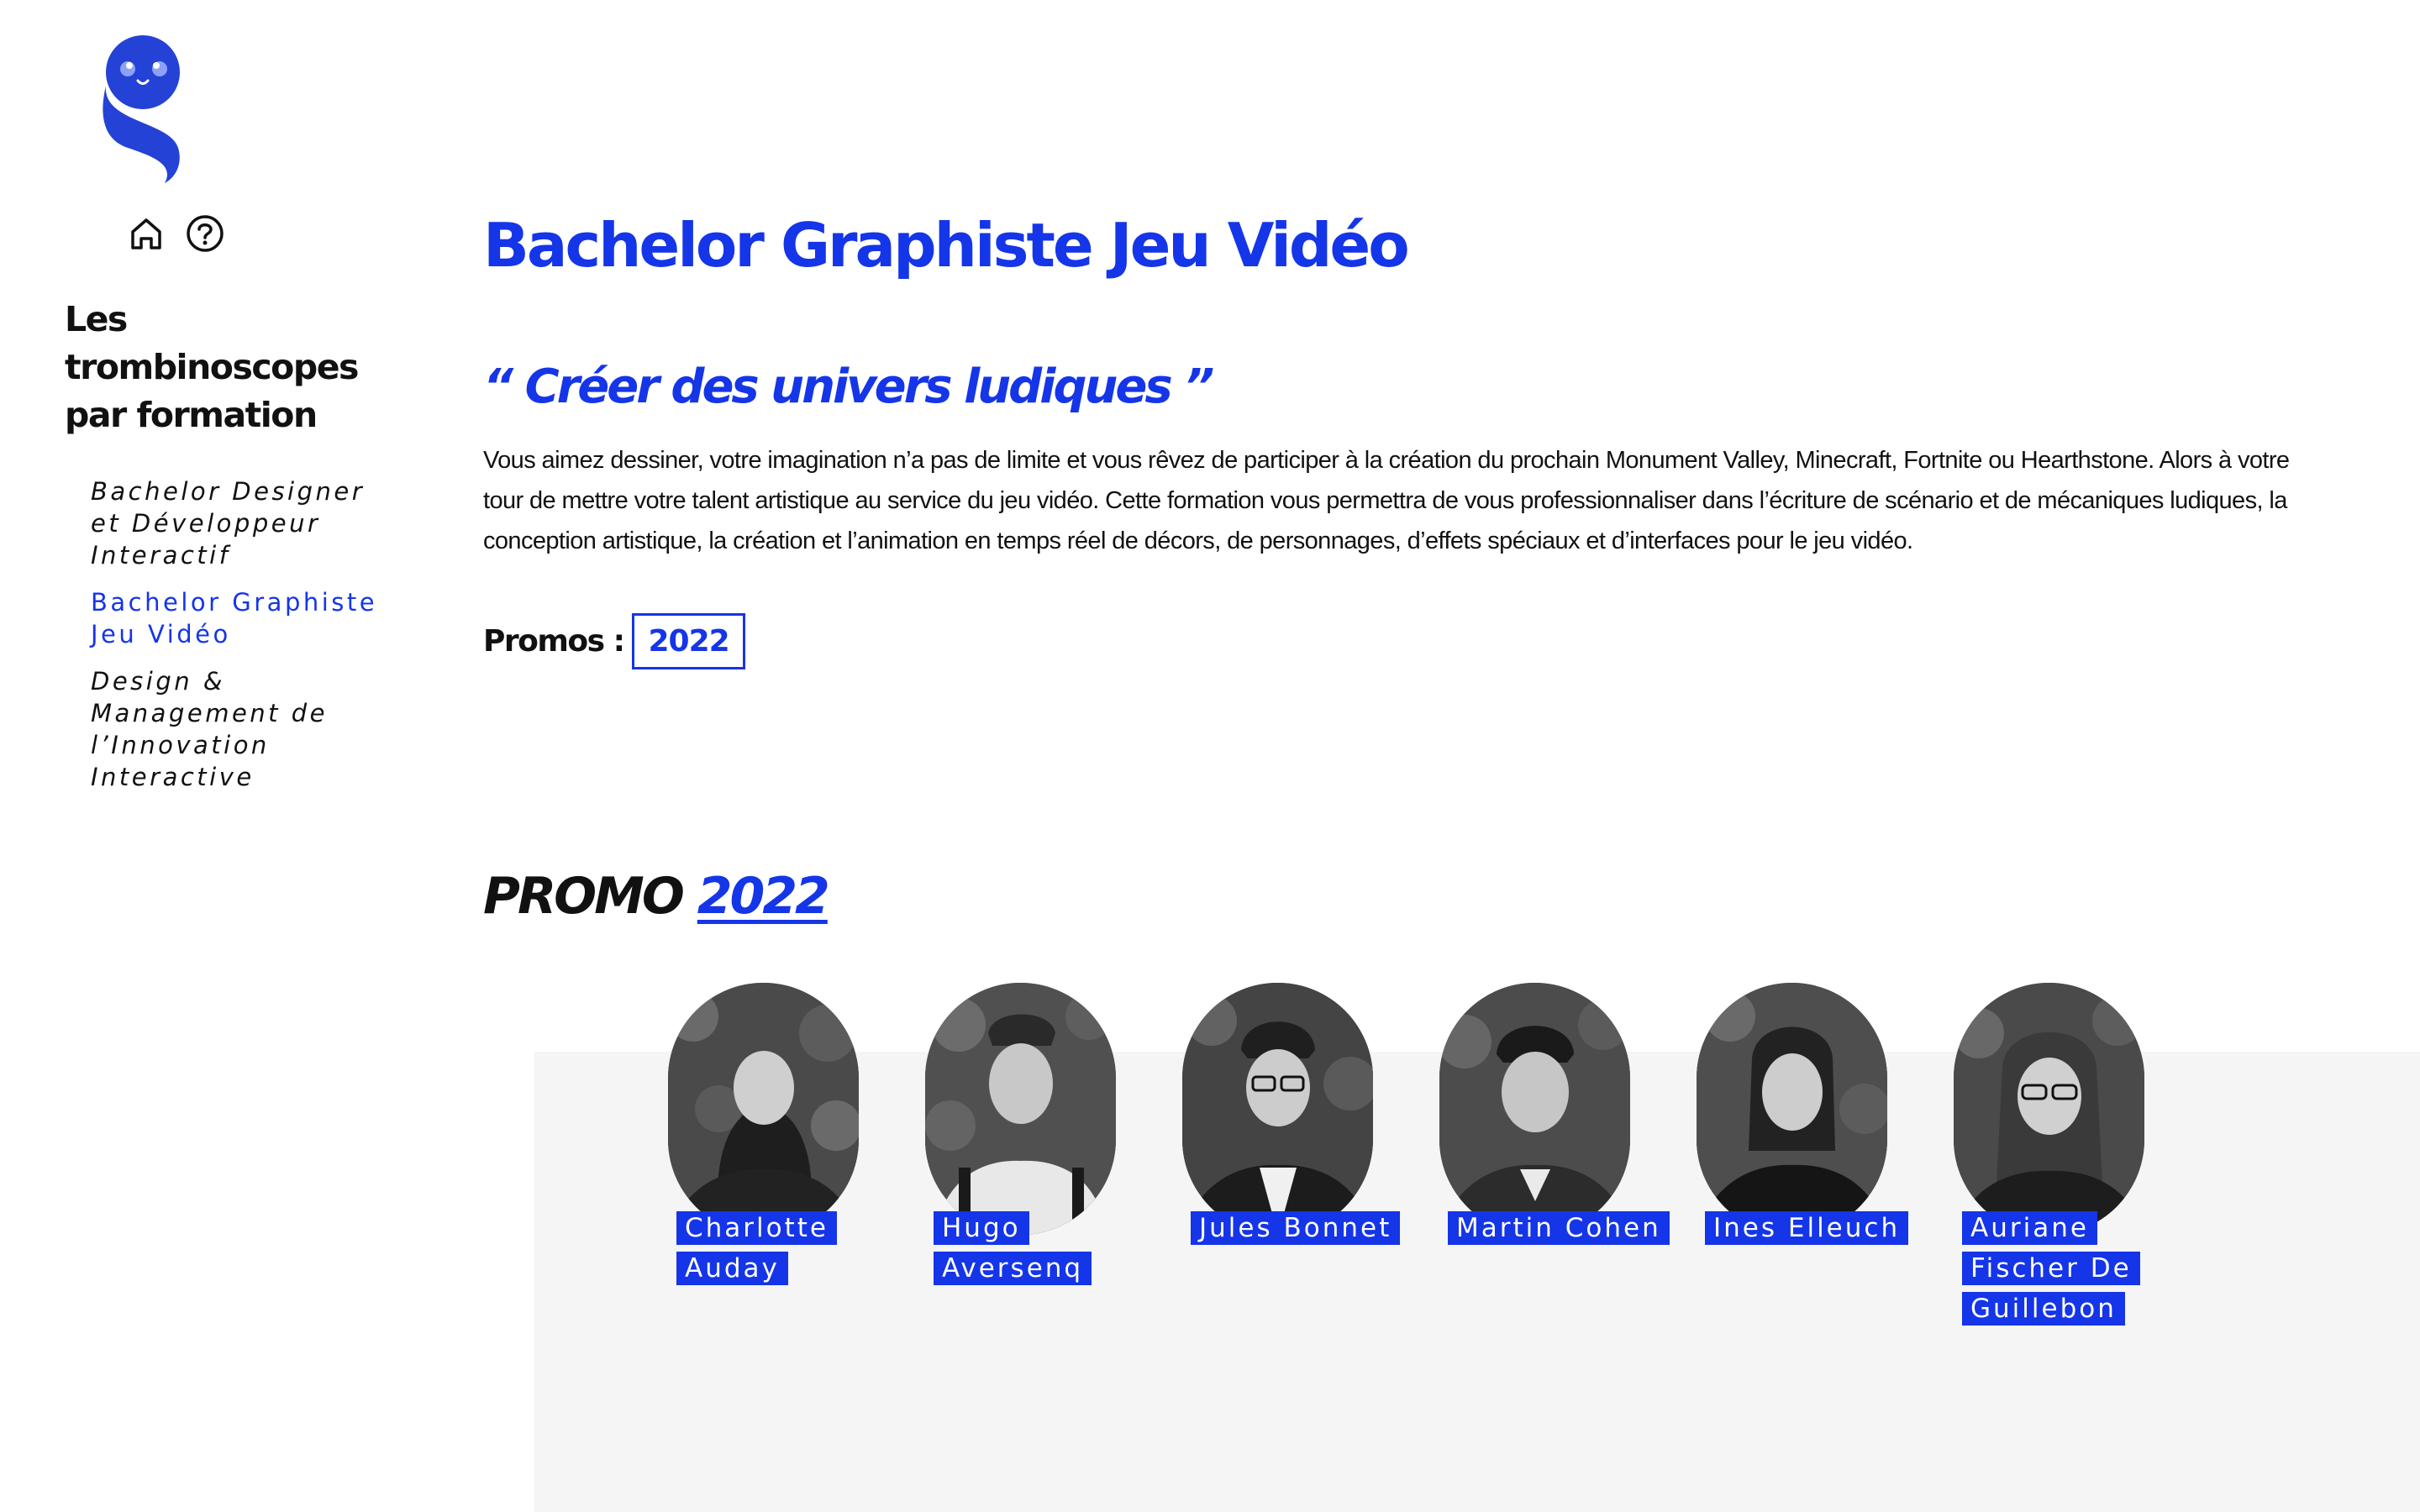  What do you see at coordinates (554, 641) in the screenshot?
I see `promos-label: Promos :` at bounding box center [554, 641].